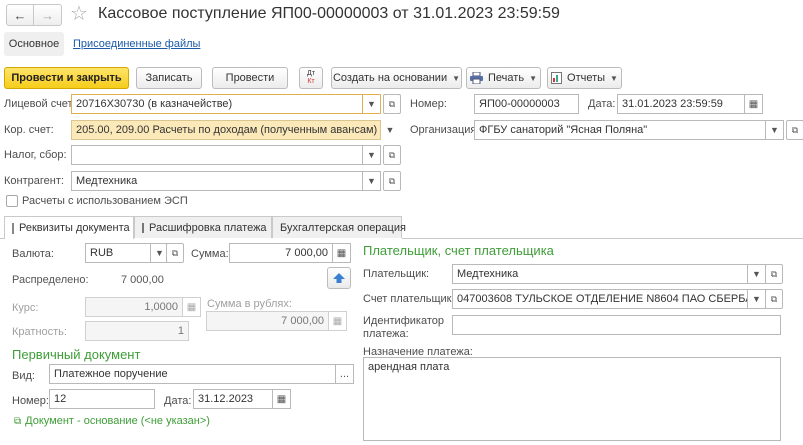 The image size is (803, 445). I want to click on contractor-field: Медтехника, so click(217, 181).